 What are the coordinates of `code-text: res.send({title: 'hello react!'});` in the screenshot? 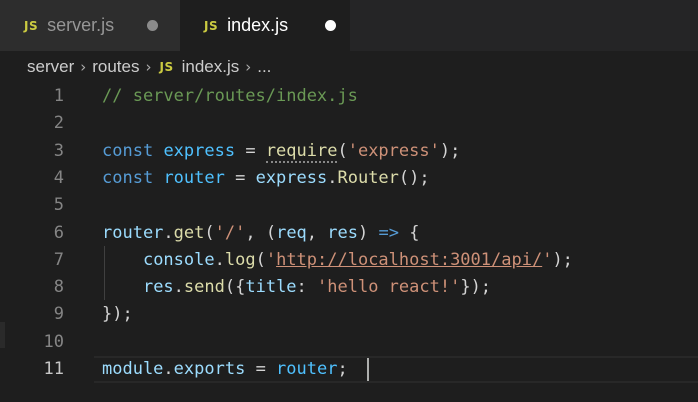 It's located at (296, 287).